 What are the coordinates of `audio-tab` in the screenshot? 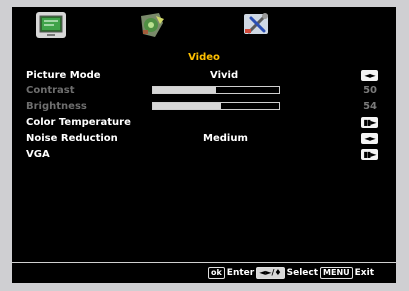 It's located at (151, 25).